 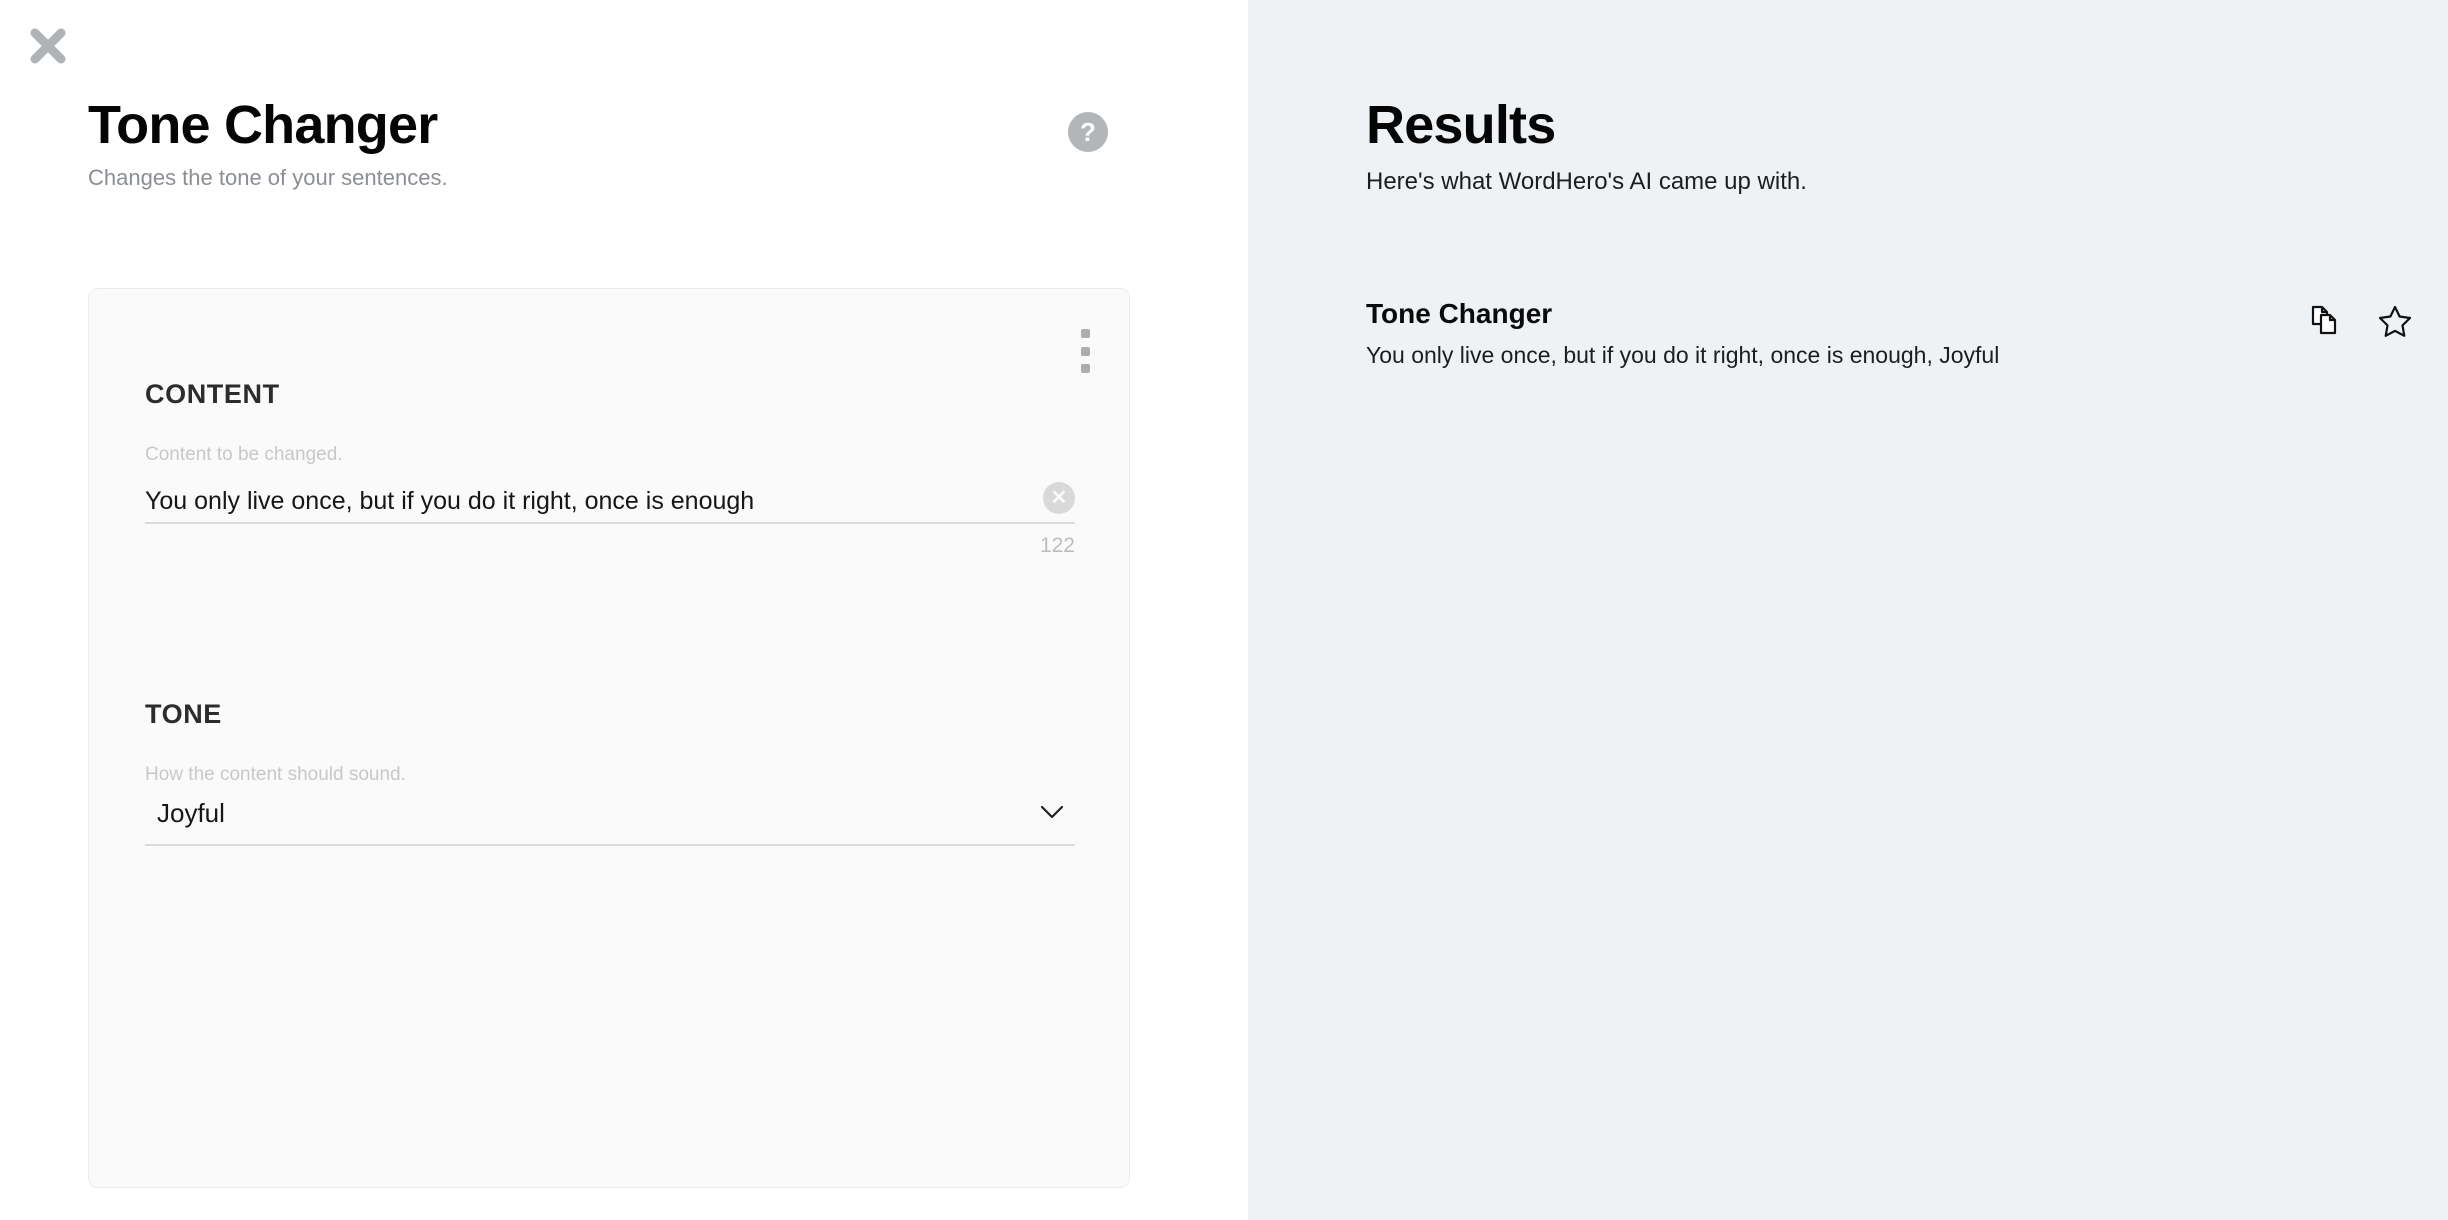 What do you see at coordinates (2395, 321) in the screenshot?
I see `star-icon` at bounding box center [2395, 321].